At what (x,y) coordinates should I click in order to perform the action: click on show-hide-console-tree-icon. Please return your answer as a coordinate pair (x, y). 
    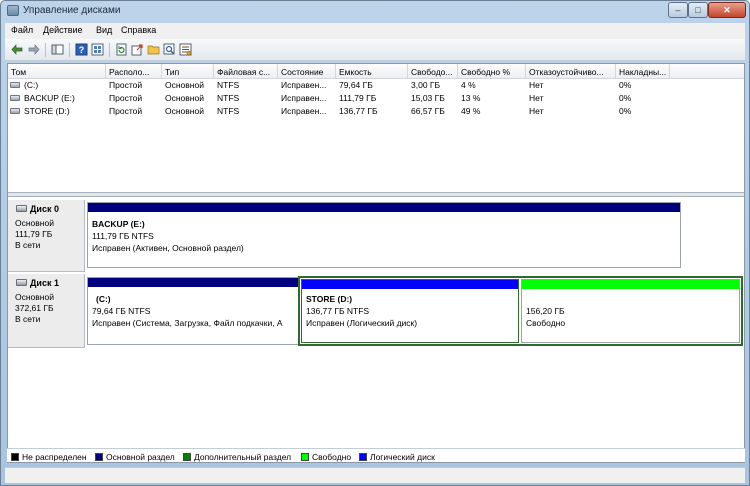
    Looking at the image, I should click on (57, 49).